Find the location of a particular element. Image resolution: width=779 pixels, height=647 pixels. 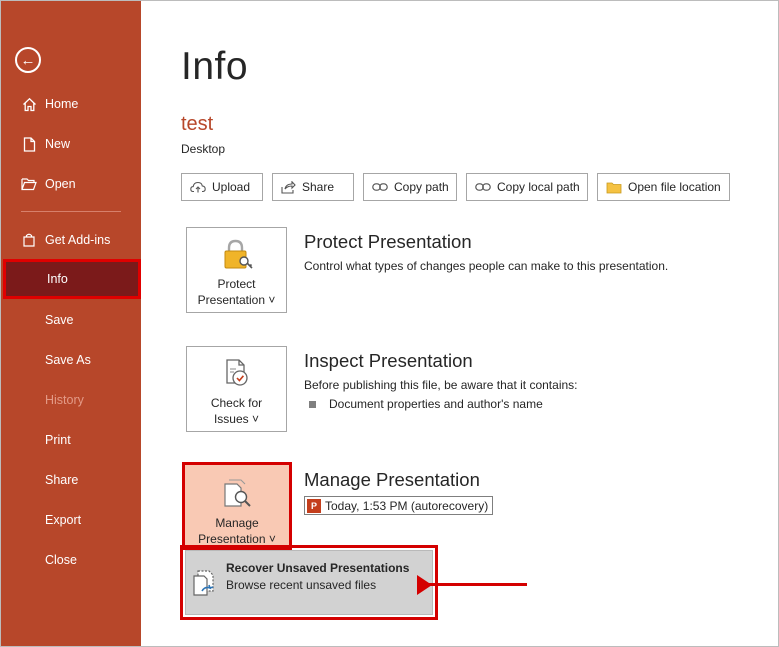

upload-button: Upload is located at coordinates (222, 187).